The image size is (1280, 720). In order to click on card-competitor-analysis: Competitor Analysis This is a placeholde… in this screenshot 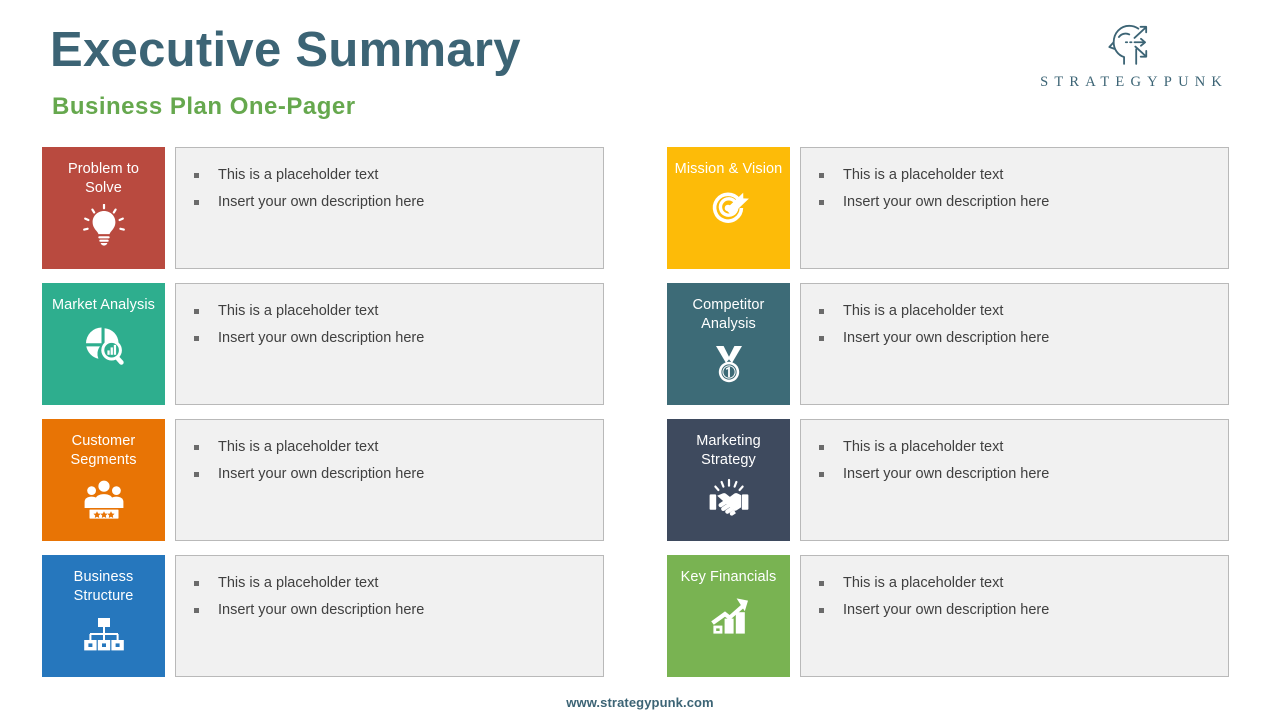, I will do `click(948, 344)`.